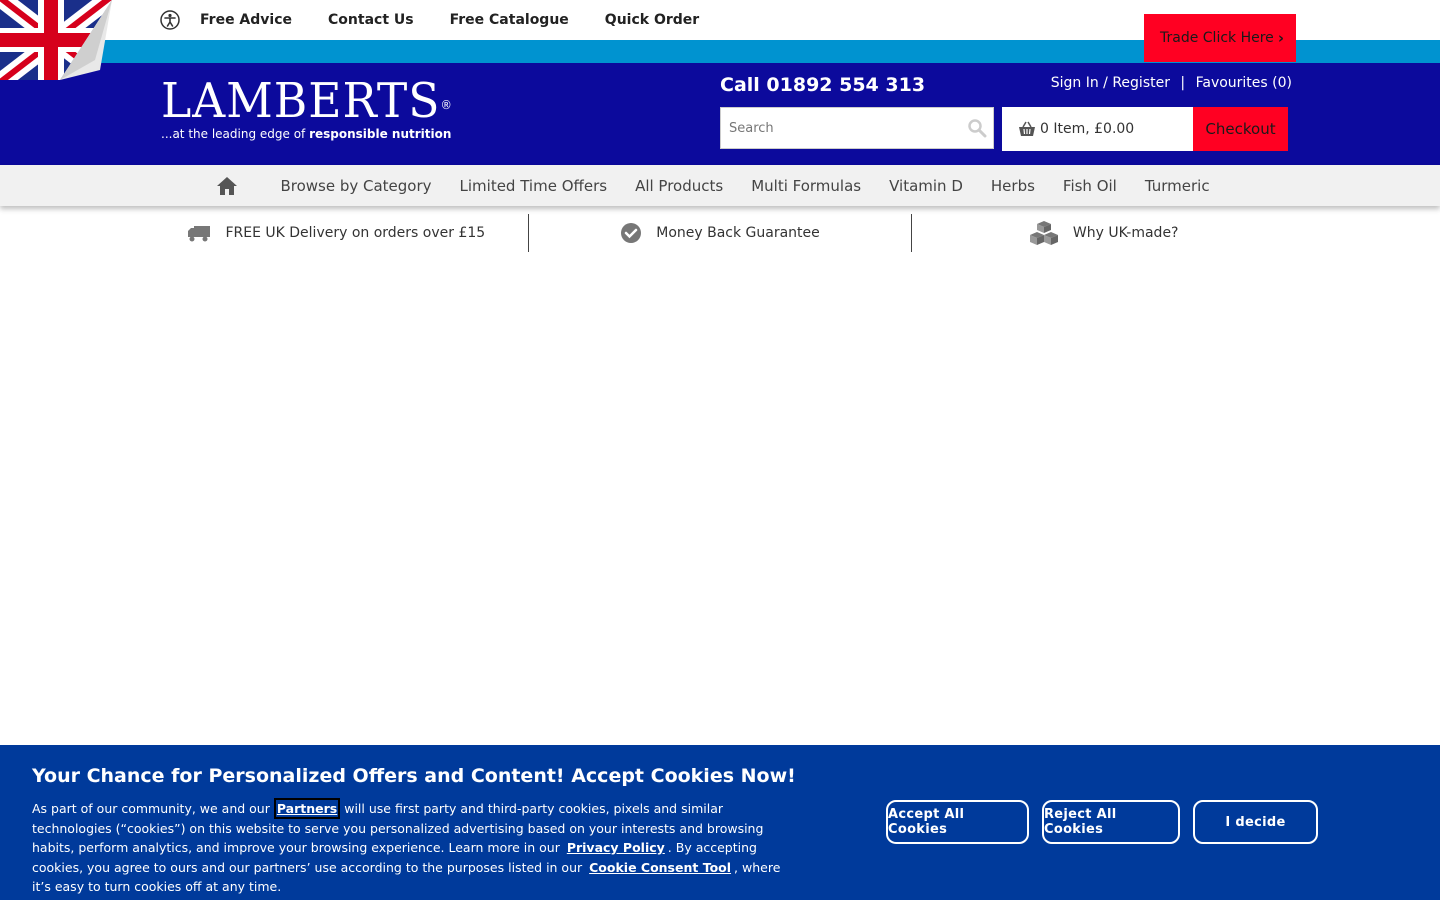  Describe the element at coordinates (1013, 186) in the screenshot. I see `nav-herbs: Herbs` at that location.